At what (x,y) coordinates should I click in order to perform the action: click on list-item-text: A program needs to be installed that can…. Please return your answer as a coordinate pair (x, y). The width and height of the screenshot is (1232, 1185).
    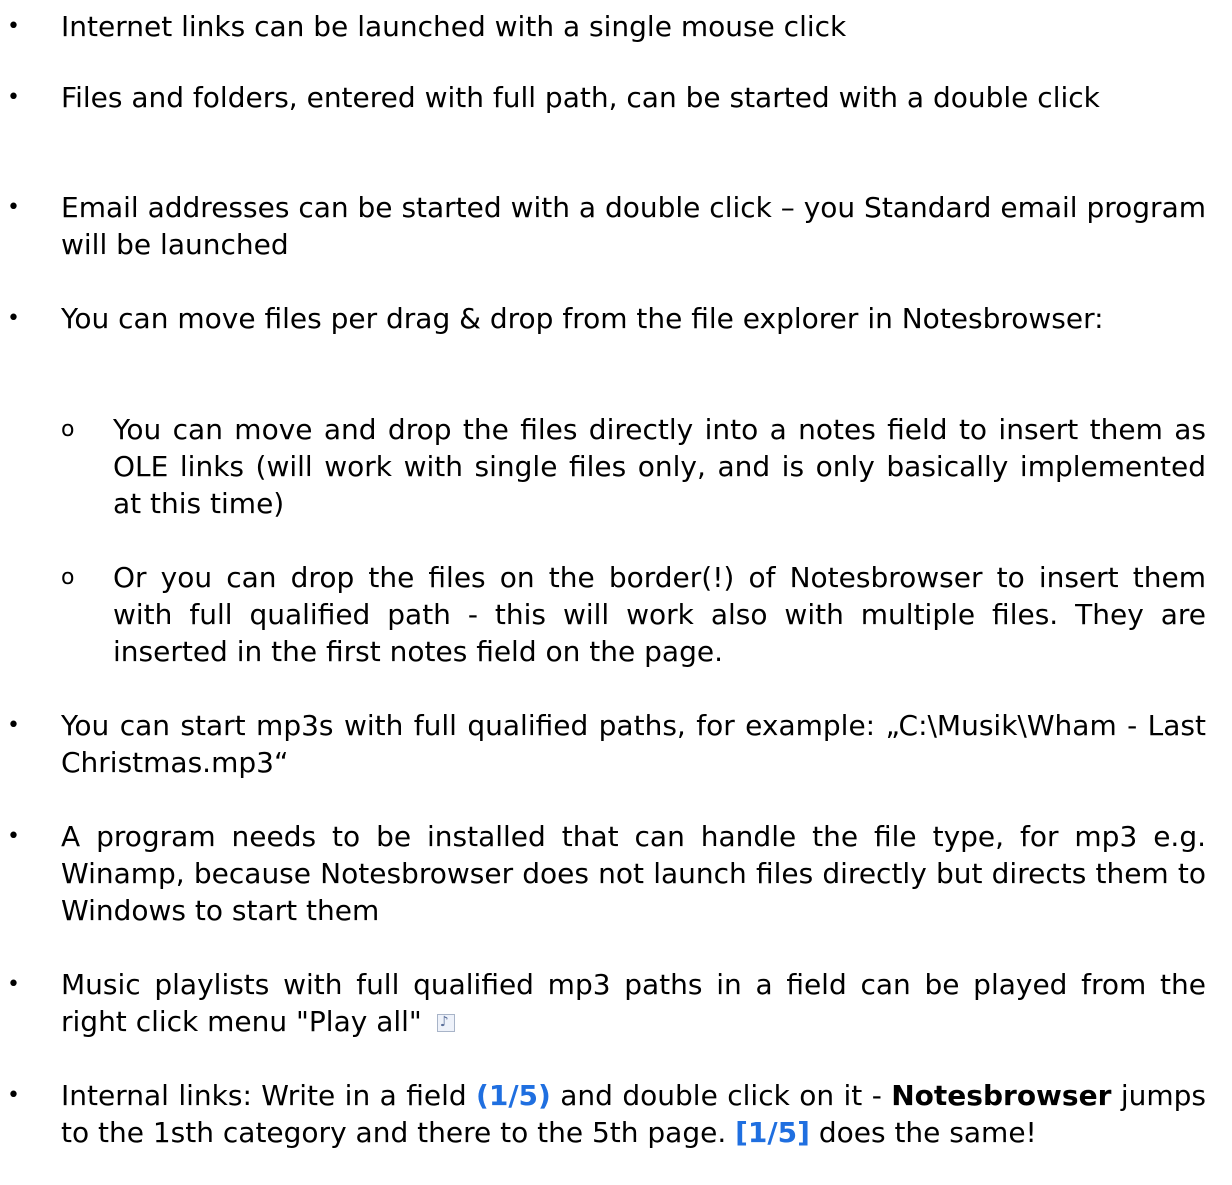
    Looking at the image, I should click on (633, 873).